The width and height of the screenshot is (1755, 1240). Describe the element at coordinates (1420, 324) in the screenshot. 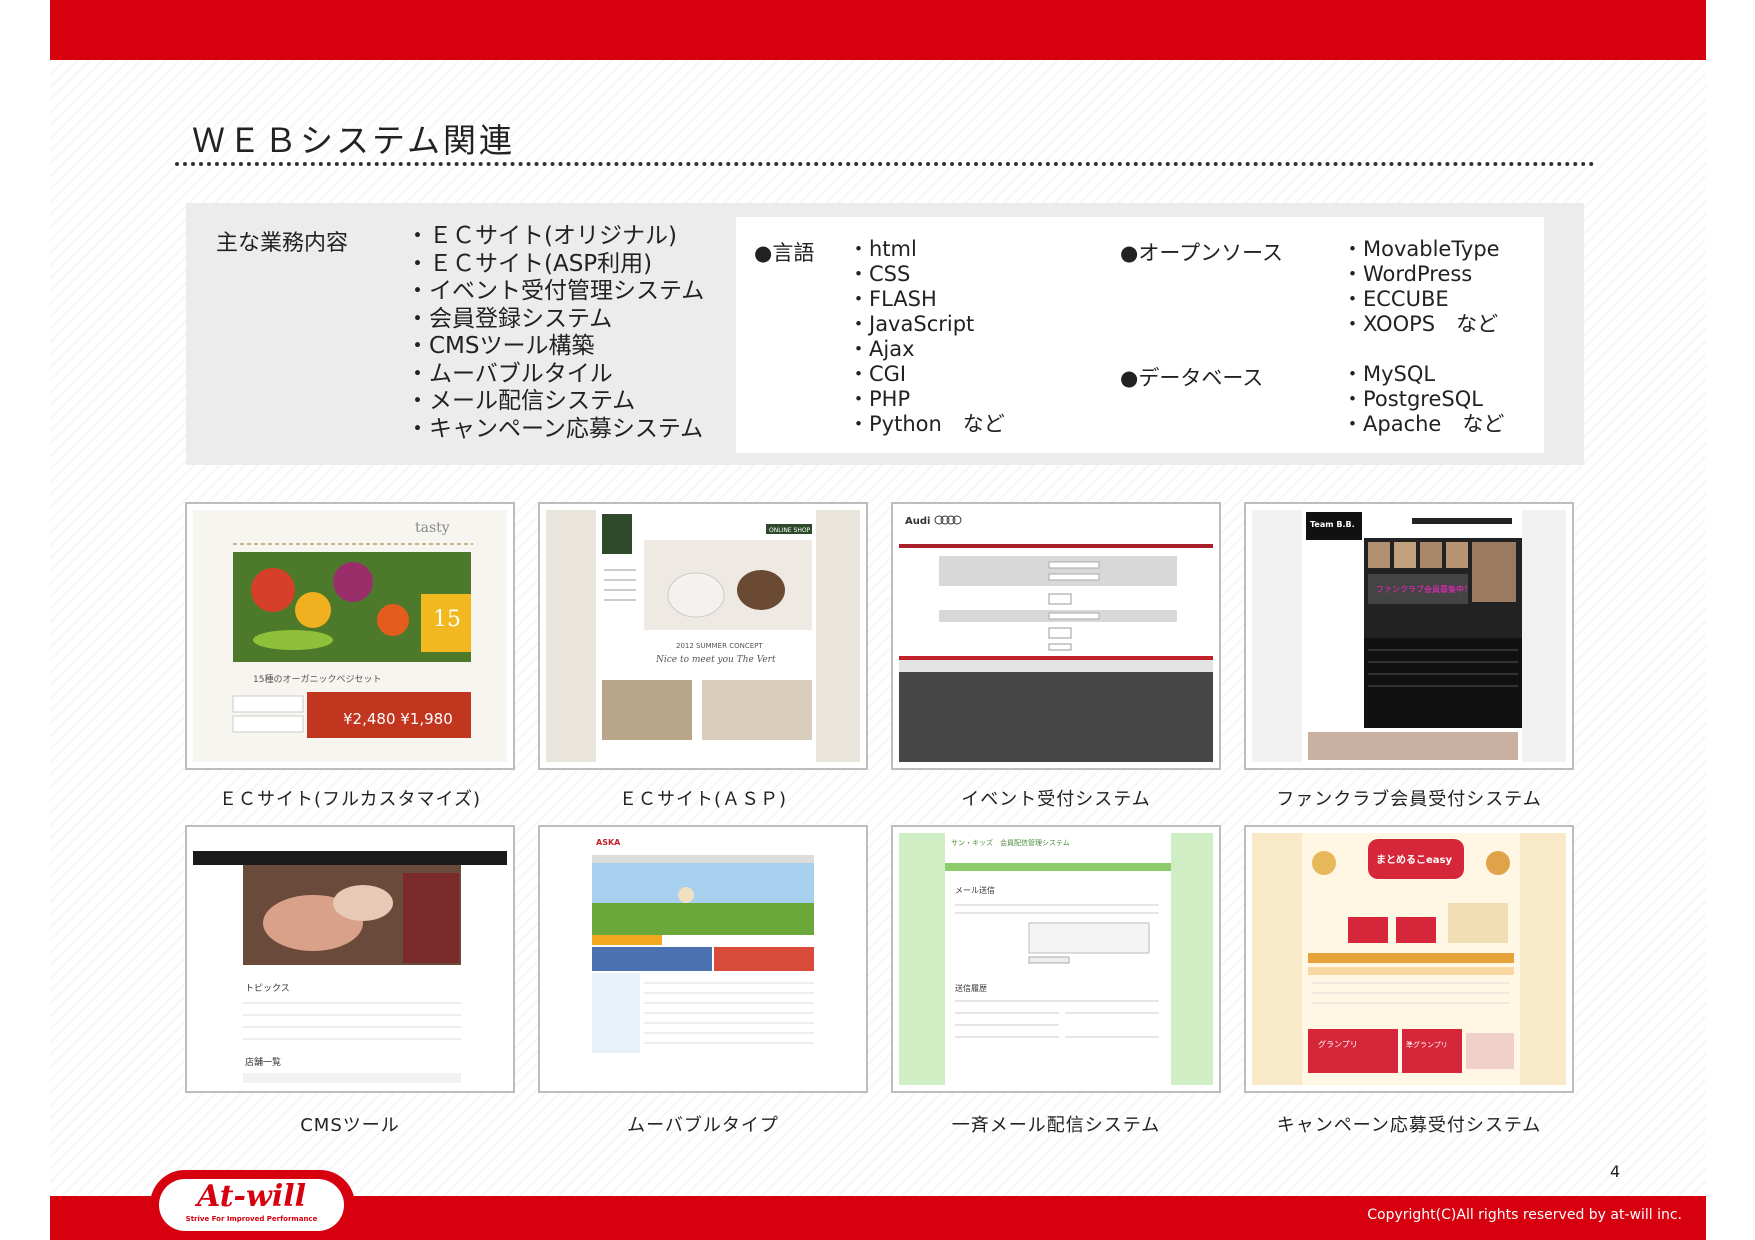

I see `list-item: ・XOOPS など` at that location.